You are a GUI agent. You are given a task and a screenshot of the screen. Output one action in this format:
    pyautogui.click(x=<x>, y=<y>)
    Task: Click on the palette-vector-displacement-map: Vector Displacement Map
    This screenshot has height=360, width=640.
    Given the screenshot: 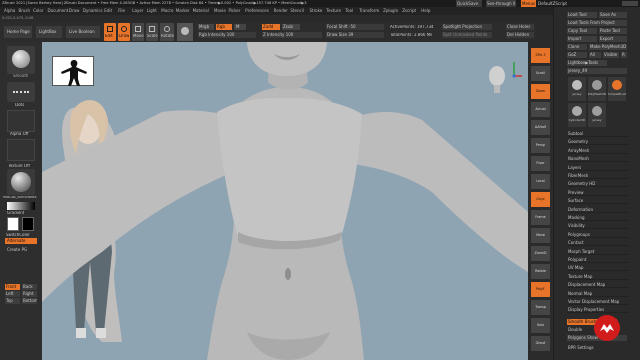 What is the action you would take?
    pyautogui.click(x=598, y=301)
    